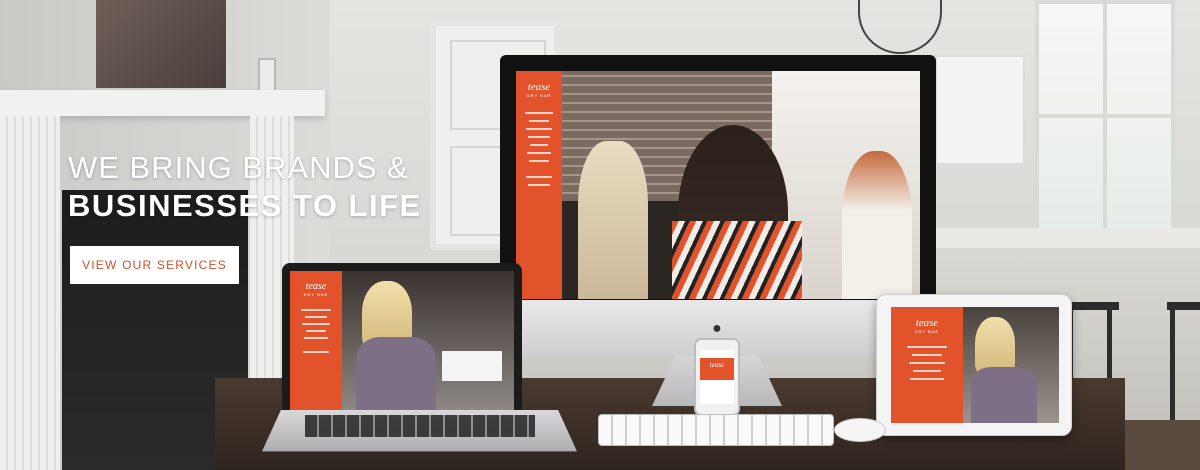 The height and width of the screenshot is (470, 1200). Describe the element at coordinates (238, 167) in the screenshot. I see `headline-line-1: WE BRING BRANDS &` at that location.